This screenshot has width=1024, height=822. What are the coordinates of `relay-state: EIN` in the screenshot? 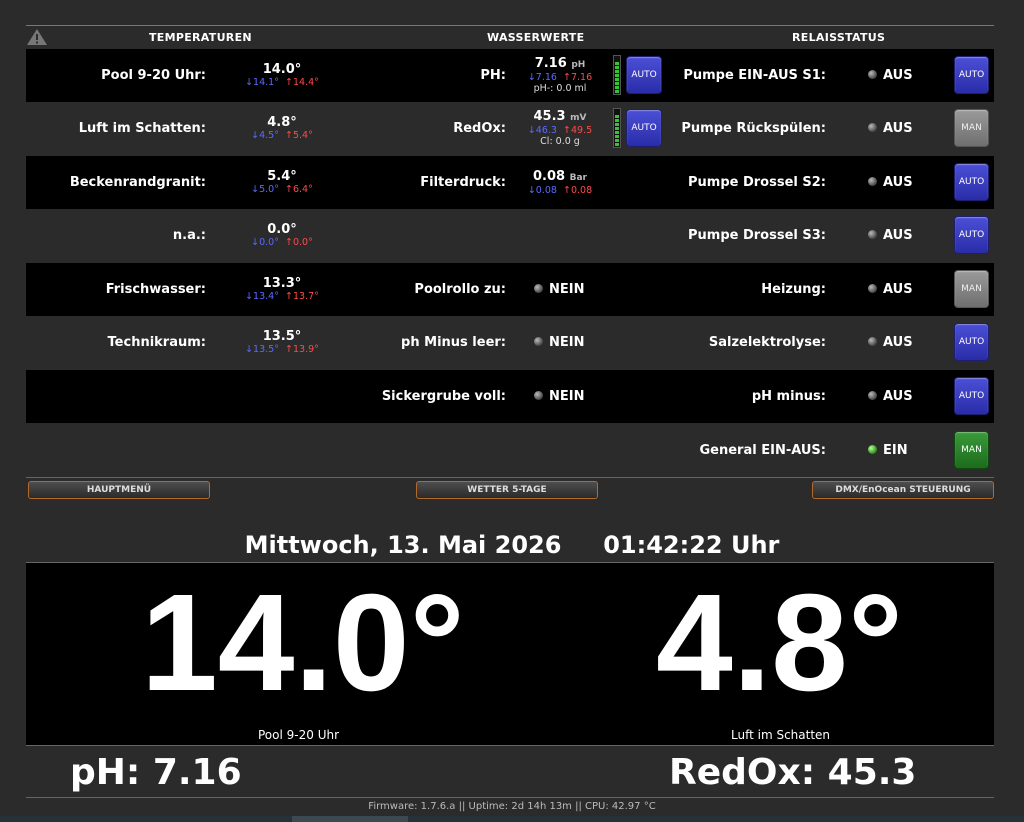 It's located at (888, 450).